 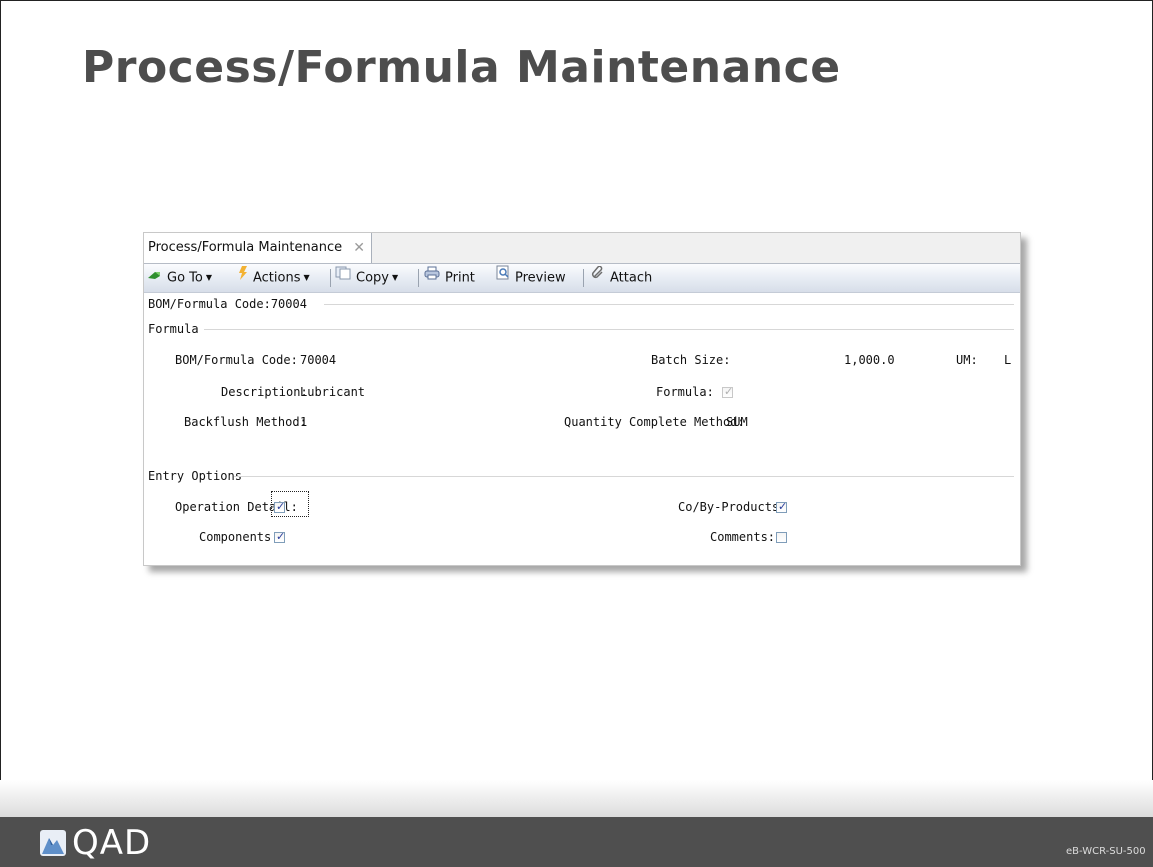 I want to click on attach-button: Attach, so click(x=621, y=278).